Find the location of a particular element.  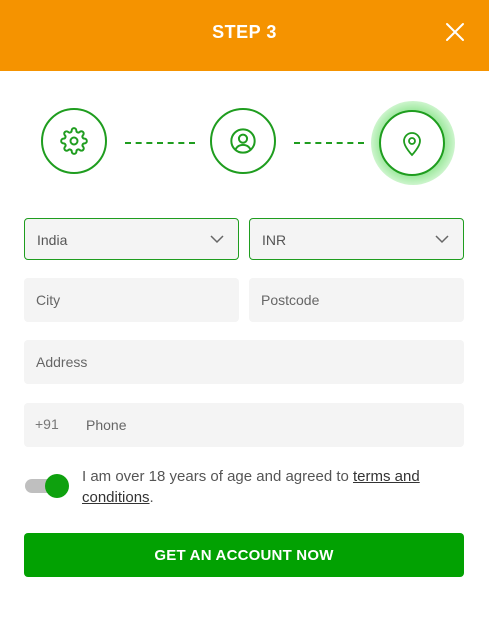

currency-select: INR is located at coordinates (356, 239).